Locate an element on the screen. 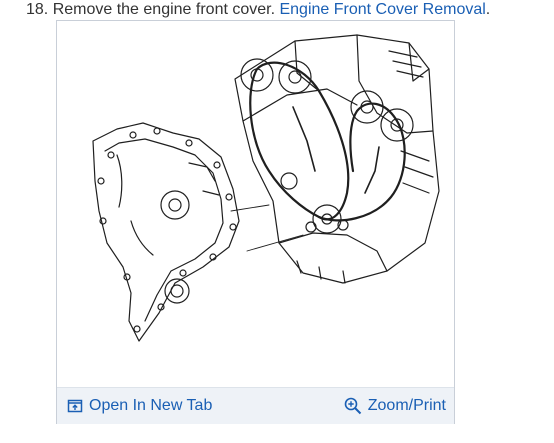 The width and height of the screenshot is (554, 443). zoom-print-button: Zoom/Print is located at coordinates (395, 406).